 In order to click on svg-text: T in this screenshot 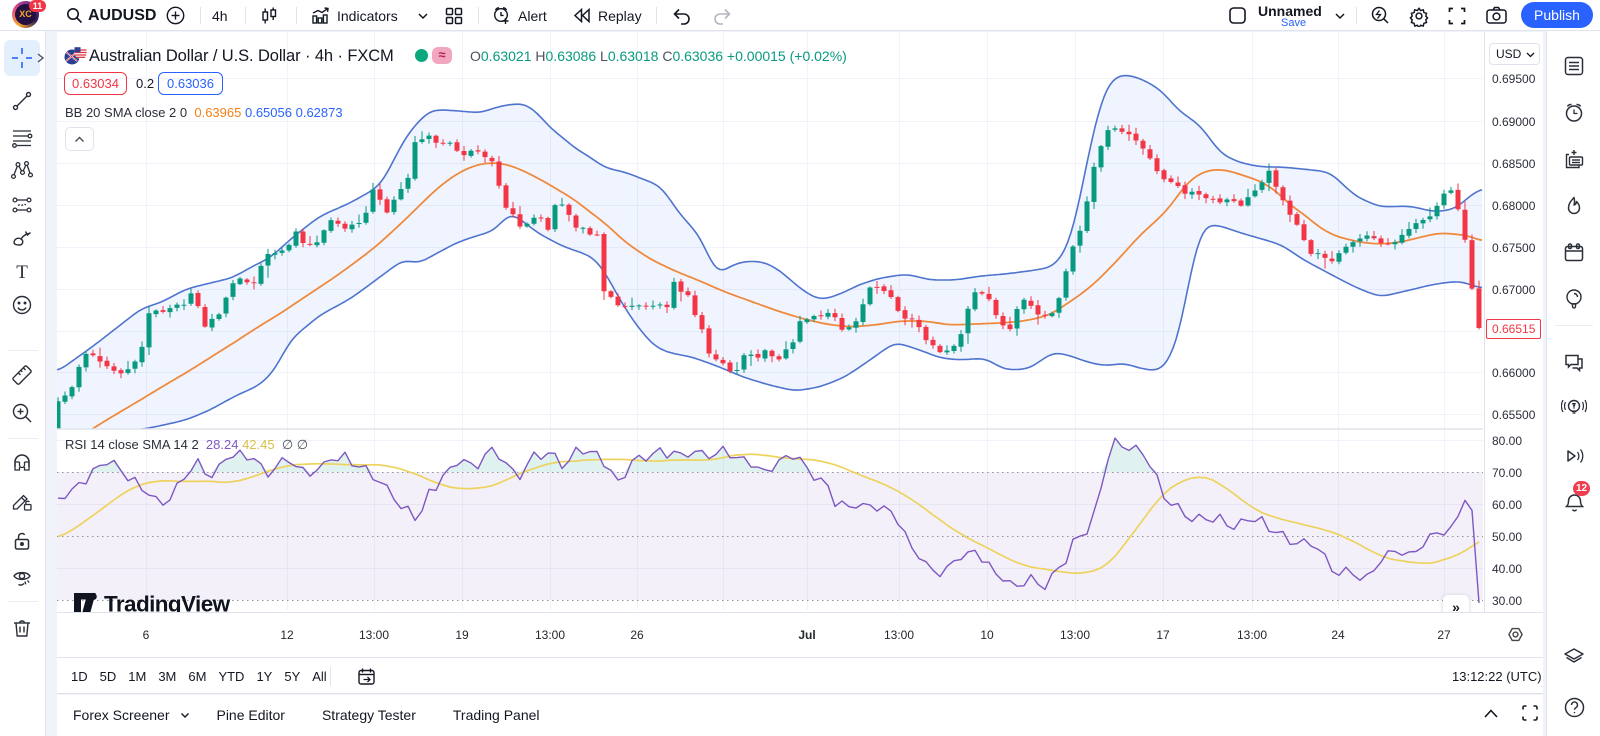, I will do `click(22, 272)`.